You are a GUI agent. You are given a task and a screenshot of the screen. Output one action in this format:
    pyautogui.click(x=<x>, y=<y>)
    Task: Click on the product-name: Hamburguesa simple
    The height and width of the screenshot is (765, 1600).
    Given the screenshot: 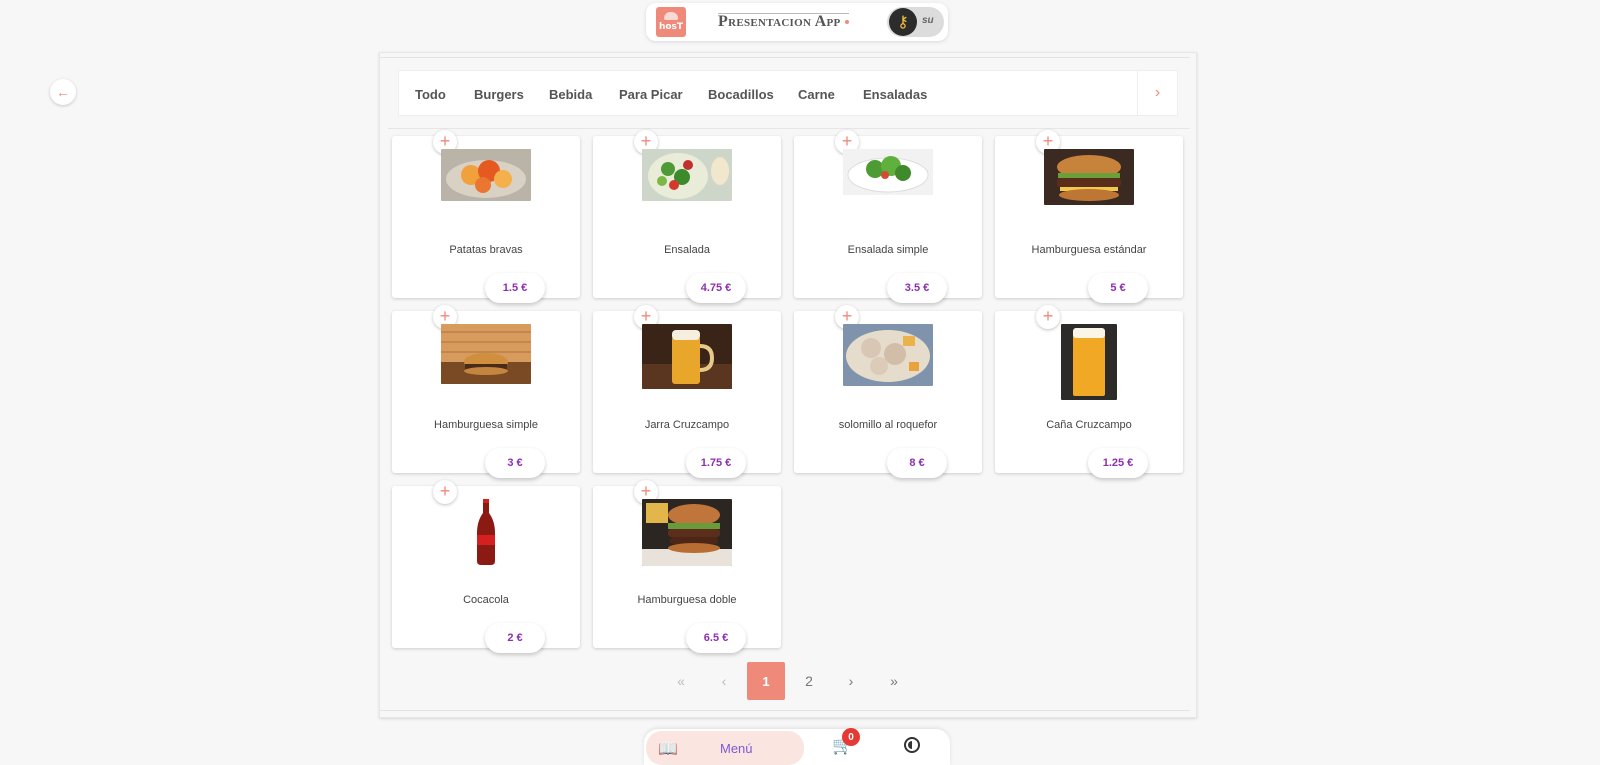 What is the action you would take?
    pyautogui.click(x=486, y=425)
    